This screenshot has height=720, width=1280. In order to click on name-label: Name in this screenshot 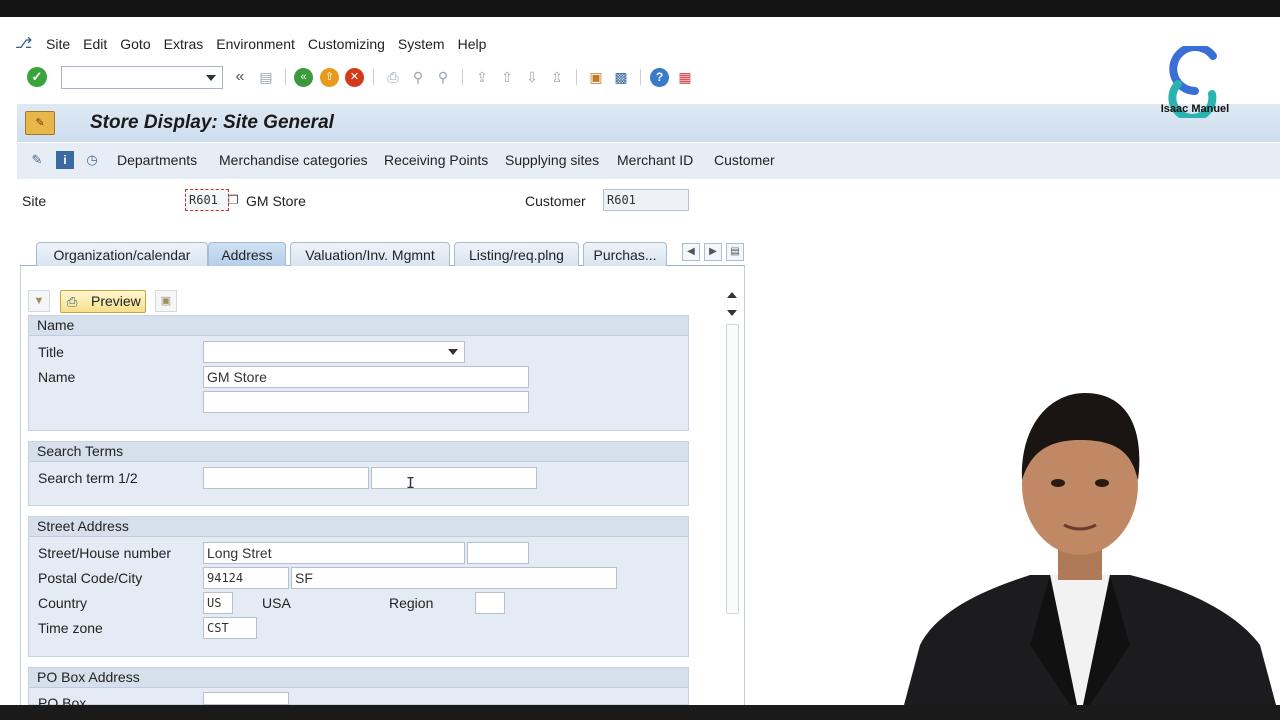, I will do `click(57, 377)`.